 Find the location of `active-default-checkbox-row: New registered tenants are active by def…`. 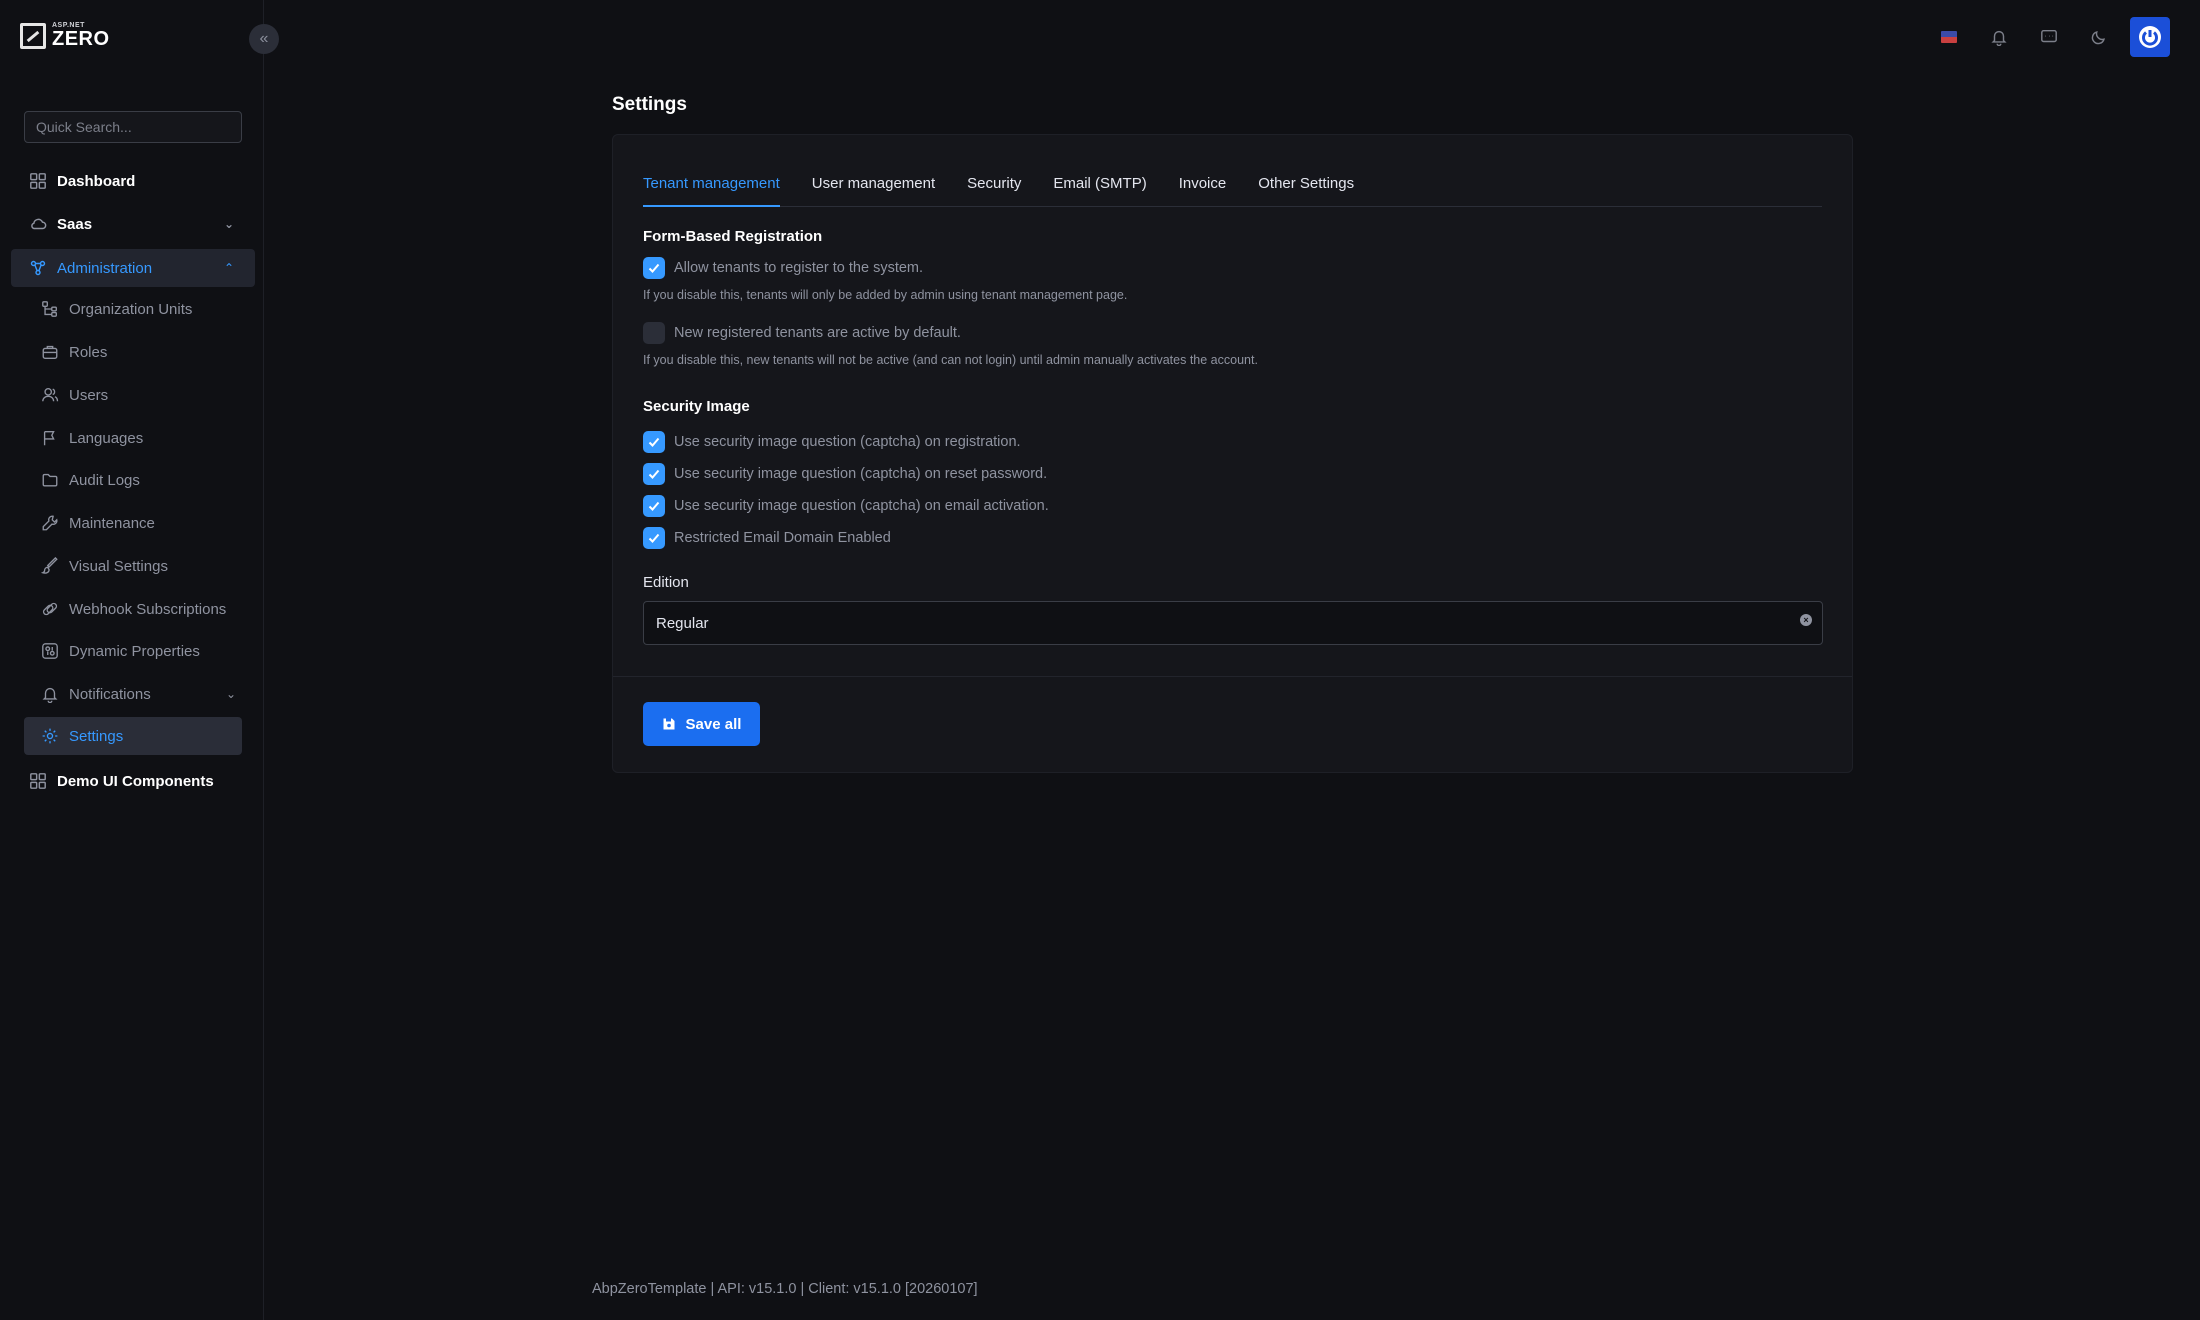

active-default-checkbox-row: New registered tenants are active by def… is located at coordinates (802, 333).